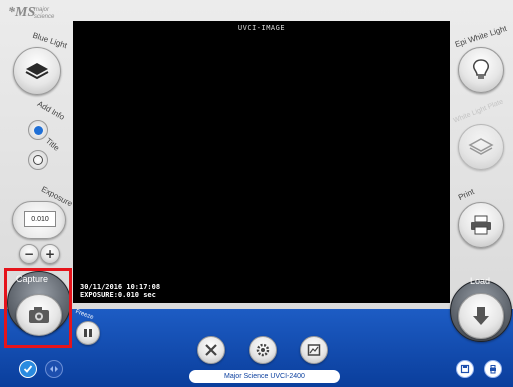  I want to click on exposure-increase-button: +, so click(50, 254).